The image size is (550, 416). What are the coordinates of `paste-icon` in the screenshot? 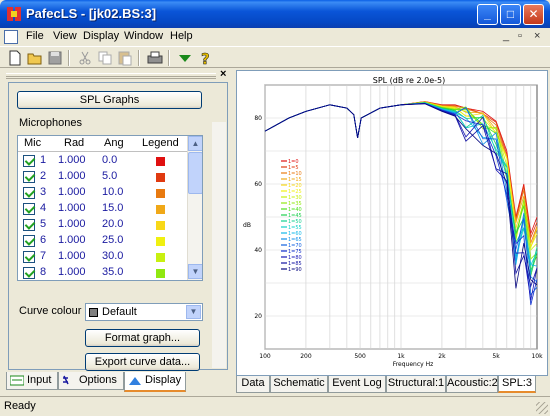 It's located at (125, 58).